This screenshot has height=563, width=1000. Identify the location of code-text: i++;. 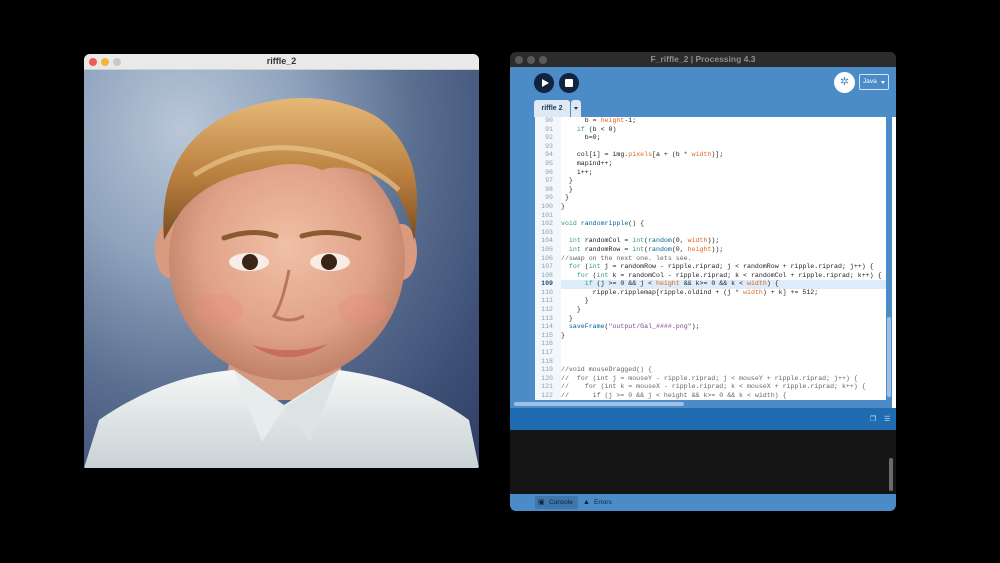
(577, 172).